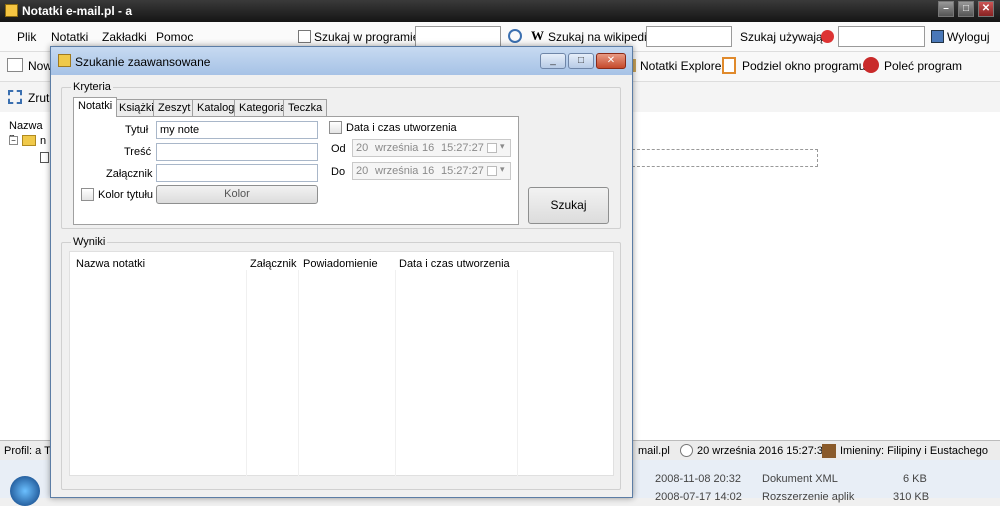 Image resolution: width=1000 pixels, height=506 pixels. Describe the element at coordinates (599, 37) in the screenshot. I see `search-wiki-label: Szukaj na wikipedii` at that location.